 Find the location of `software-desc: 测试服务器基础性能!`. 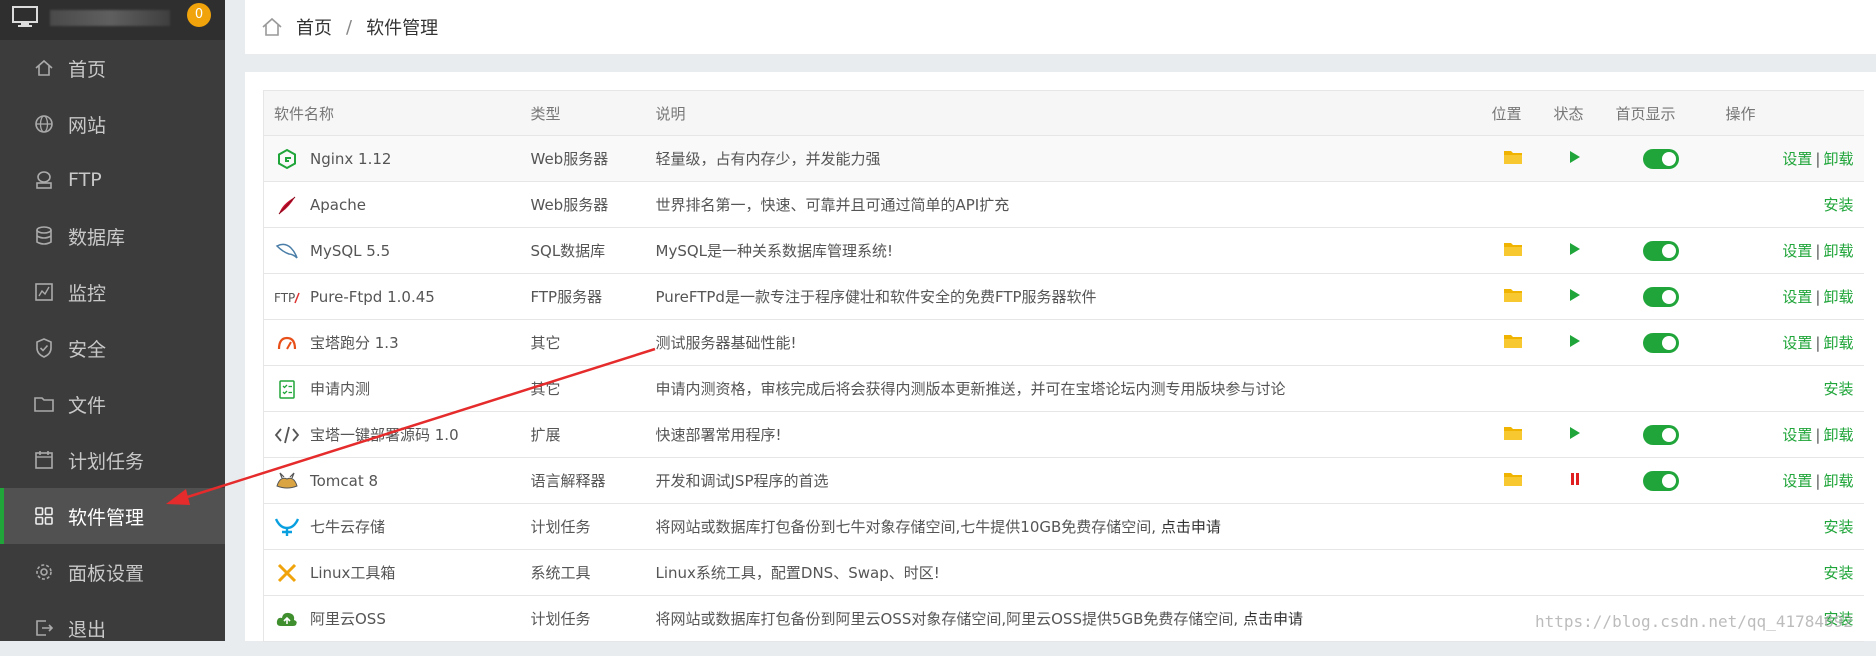

software-desc: 测试服务器基础性能! is located at coordinates (1063, 342).